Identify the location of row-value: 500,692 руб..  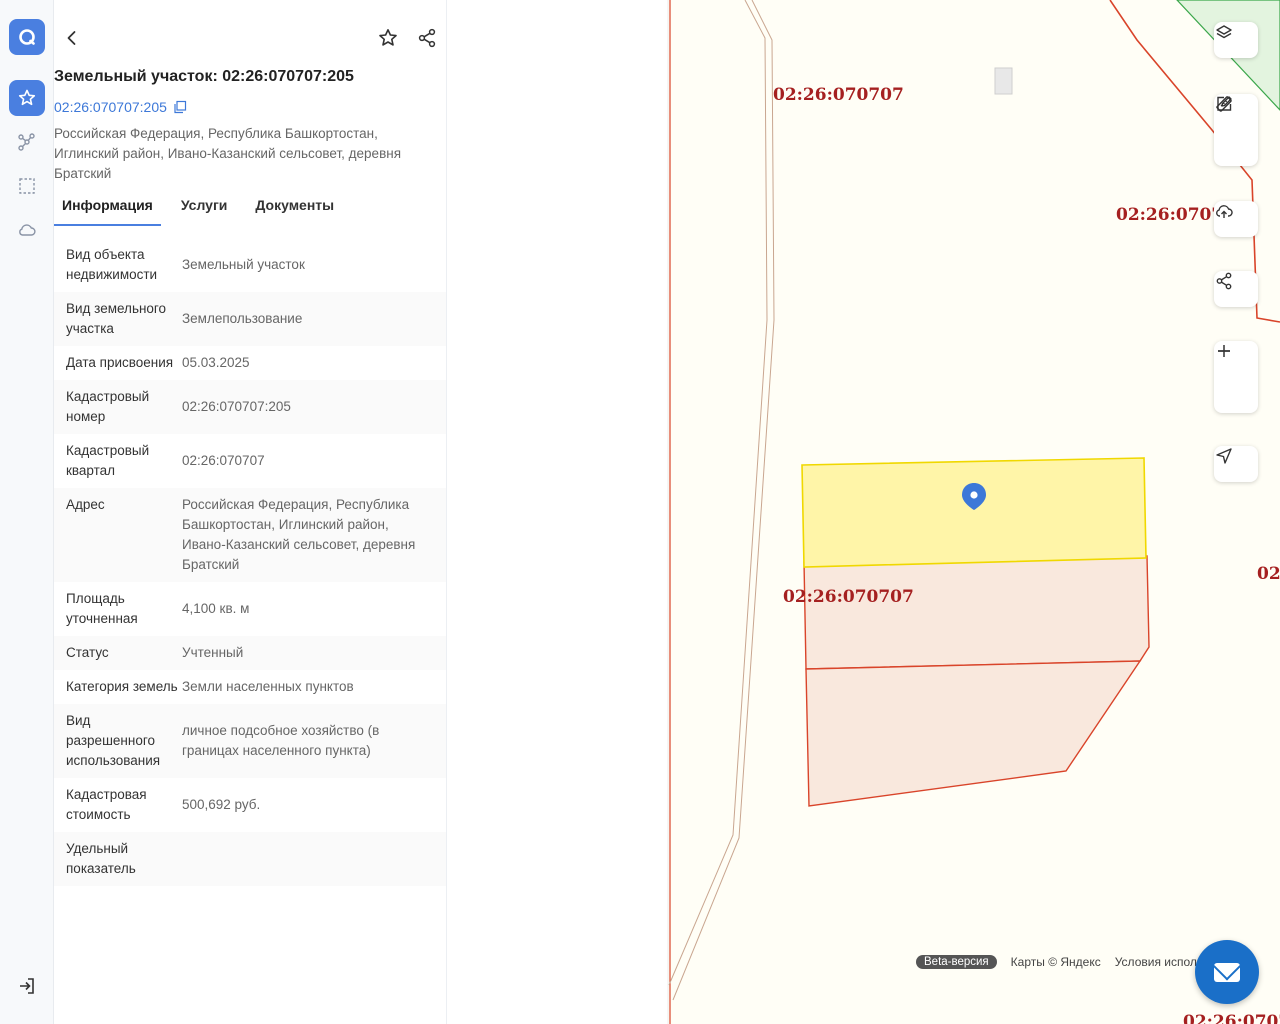
(221, 804).